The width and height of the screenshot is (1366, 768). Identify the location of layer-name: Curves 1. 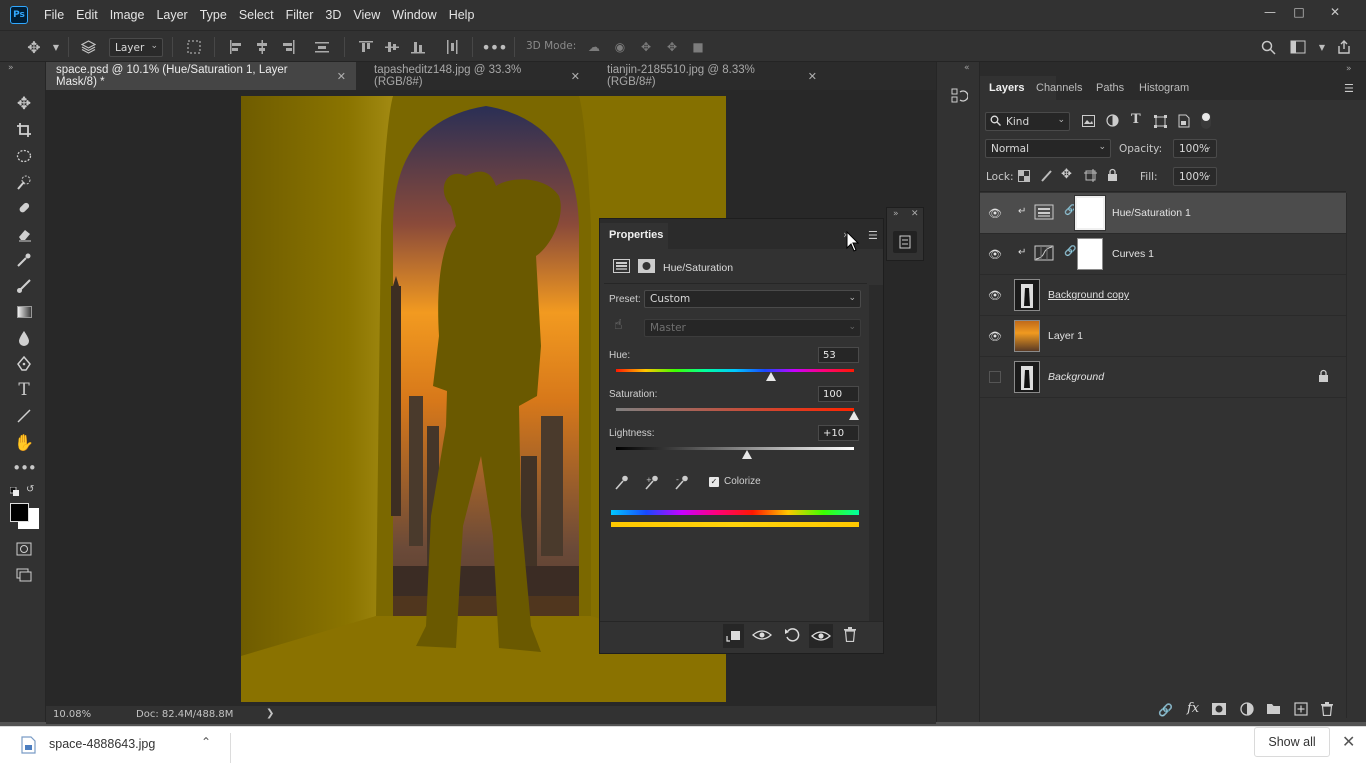
(1133, 254).